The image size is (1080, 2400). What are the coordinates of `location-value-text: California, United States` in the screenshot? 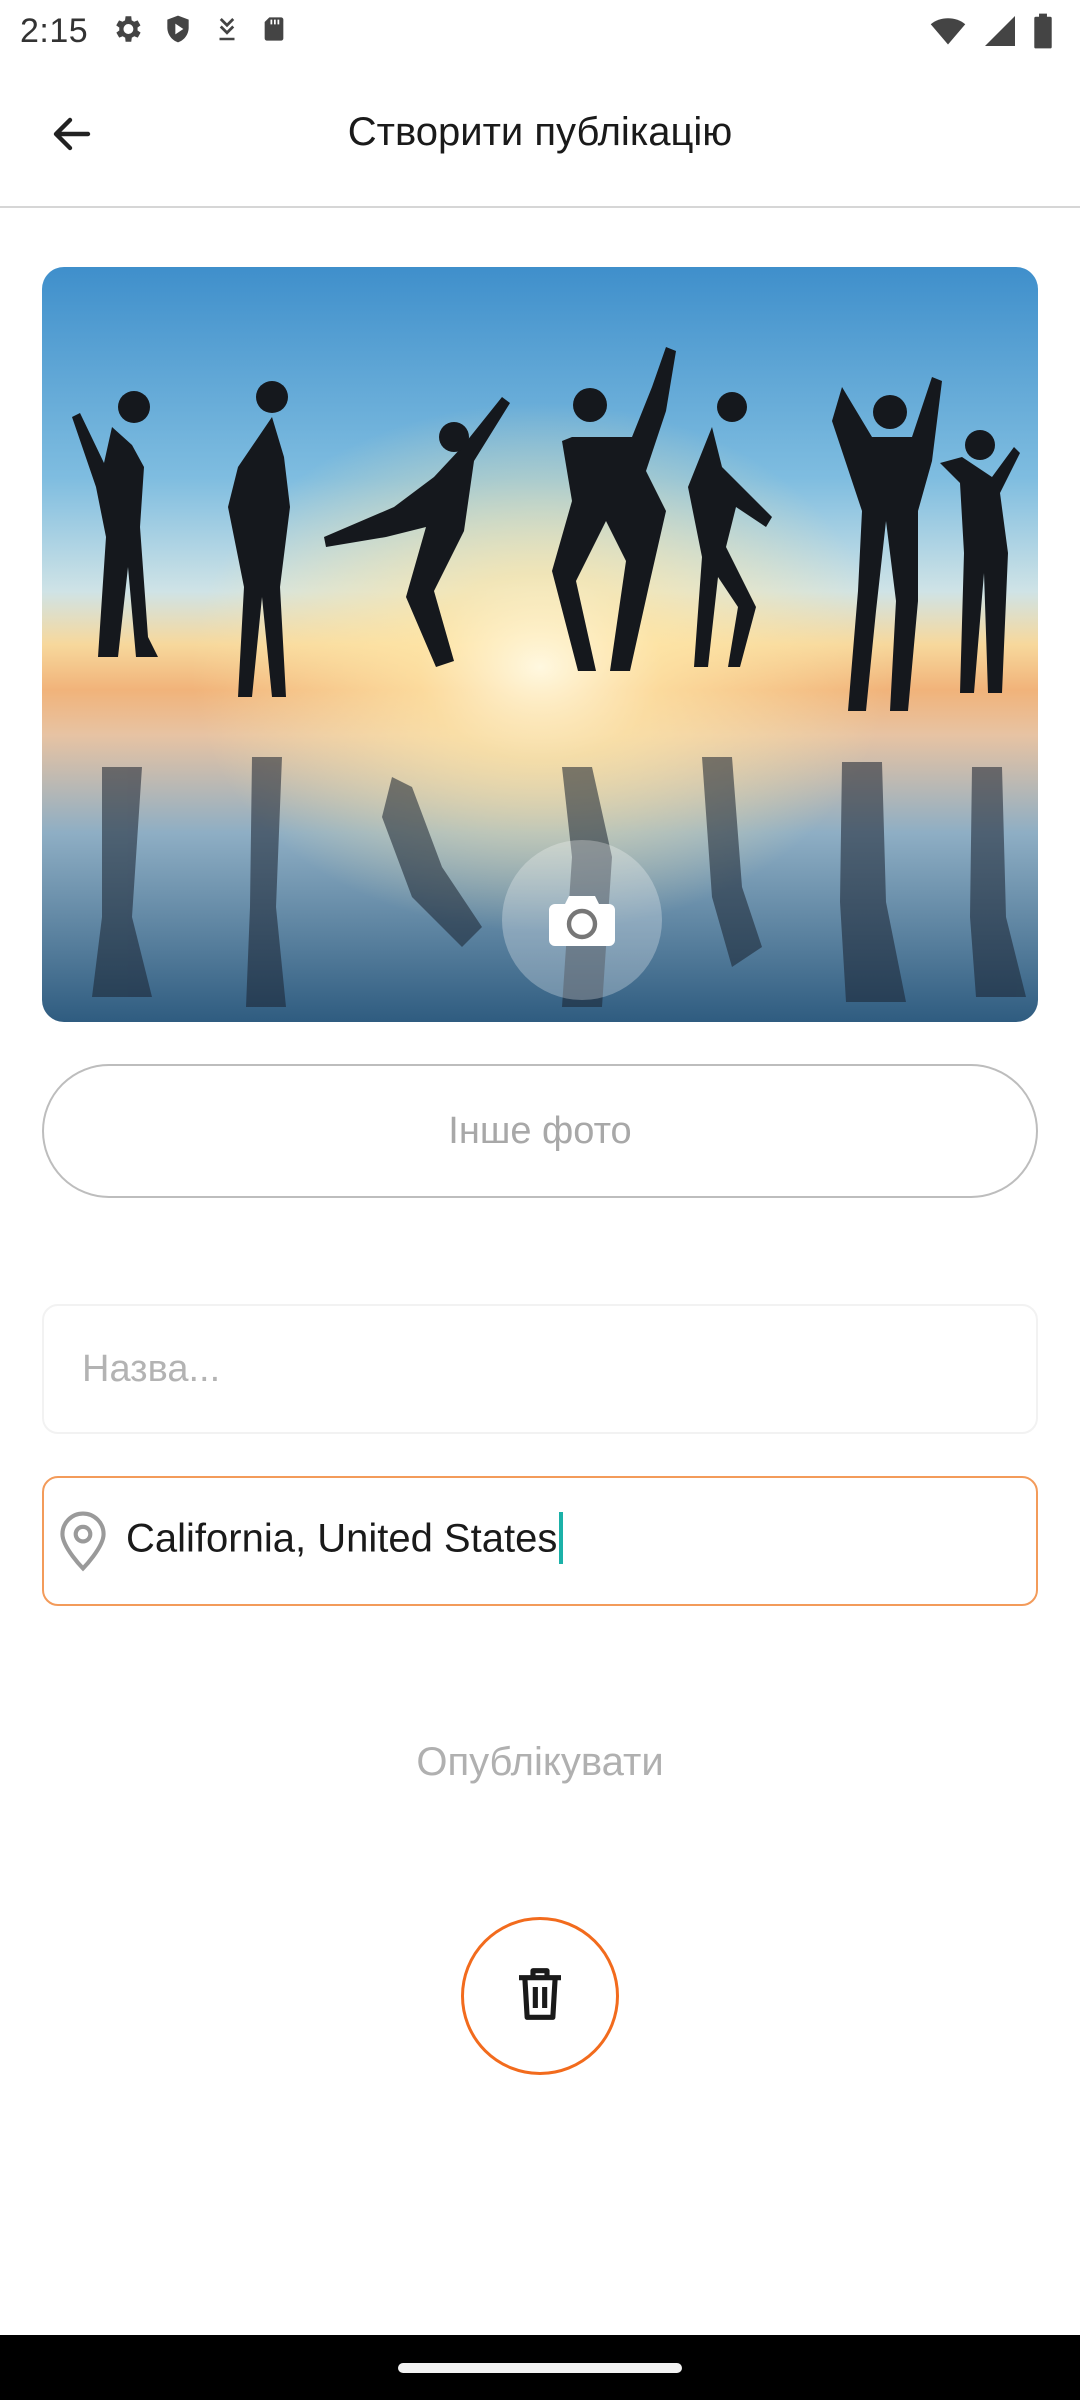 It's located at (342, 1538).